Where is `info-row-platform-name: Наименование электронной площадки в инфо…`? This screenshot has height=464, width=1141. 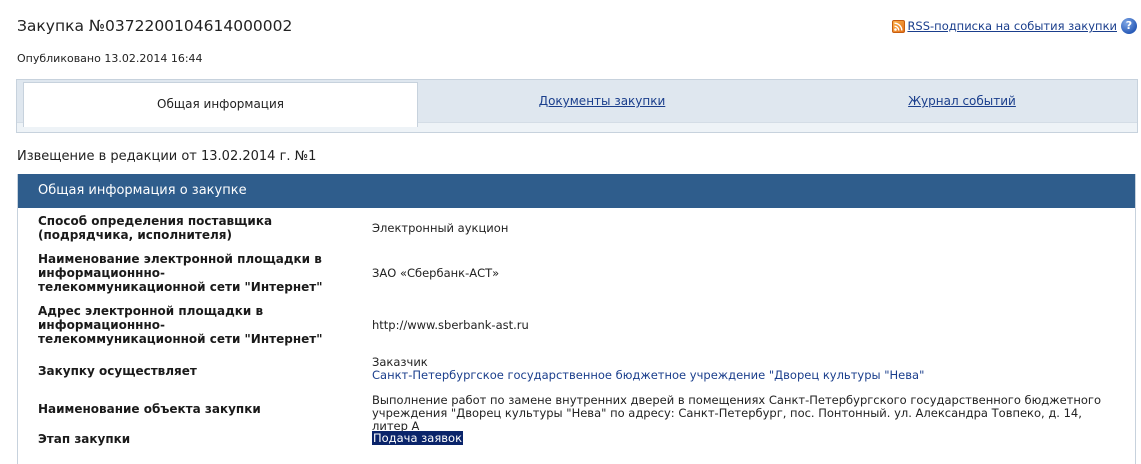 info-row-platform-name: Наименование электронной площадки в инфо… is located at coordinates (576, 274).